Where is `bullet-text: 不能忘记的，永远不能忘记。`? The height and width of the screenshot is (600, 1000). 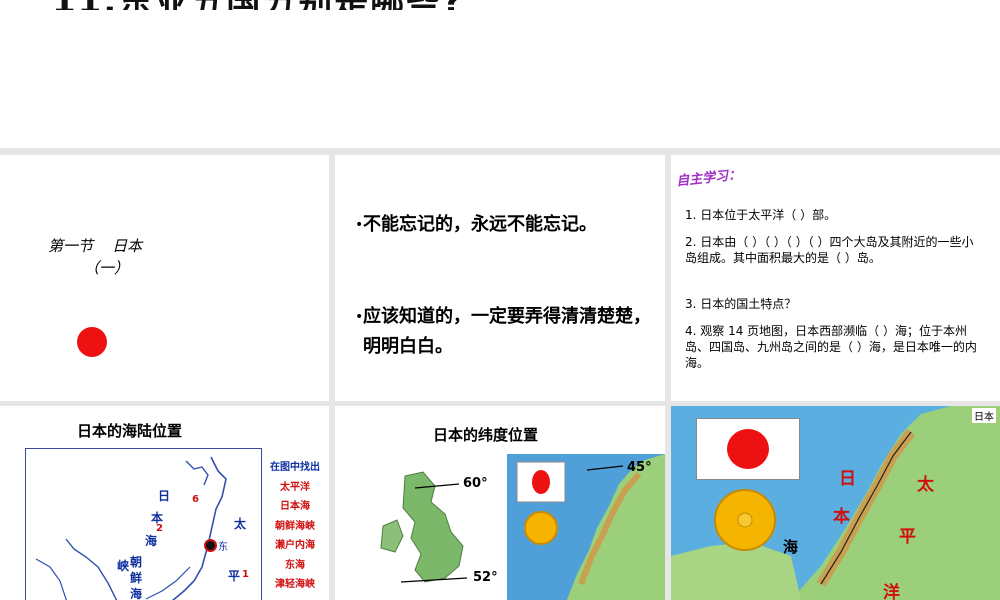 bullet-text: 不能忘记的，永远不能忘记。 is located at coordinates (480, 224).